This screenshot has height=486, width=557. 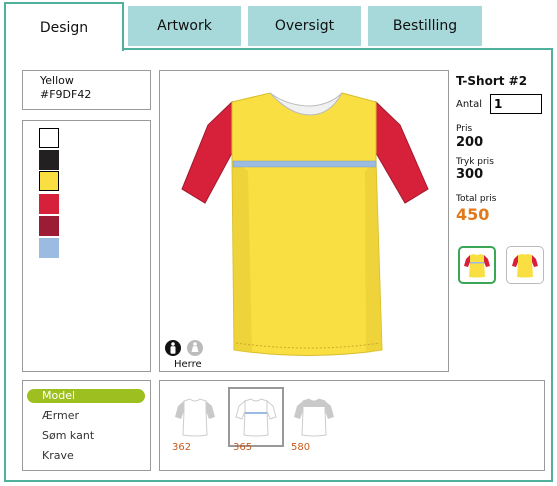 I want to click on frame-top-border, so click(x=338, y=49).